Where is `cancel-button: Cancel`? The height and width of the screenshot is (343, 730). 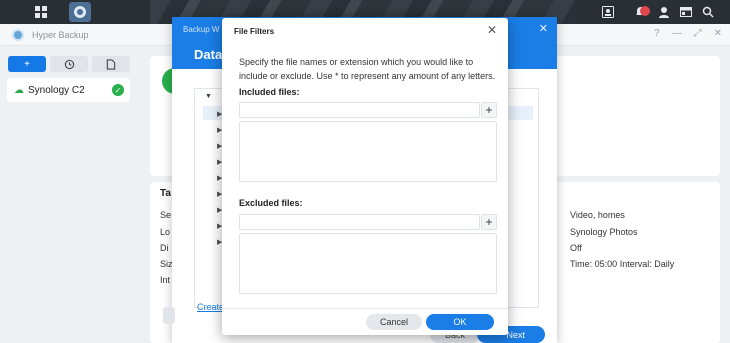
cancel-button: Cancel is located at coordinates (394, 322).